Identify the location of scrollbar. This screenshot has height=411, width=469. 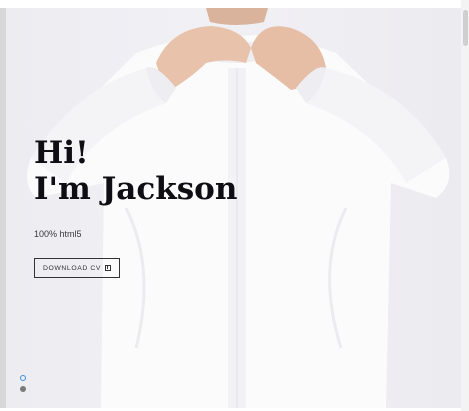
(465, 205).